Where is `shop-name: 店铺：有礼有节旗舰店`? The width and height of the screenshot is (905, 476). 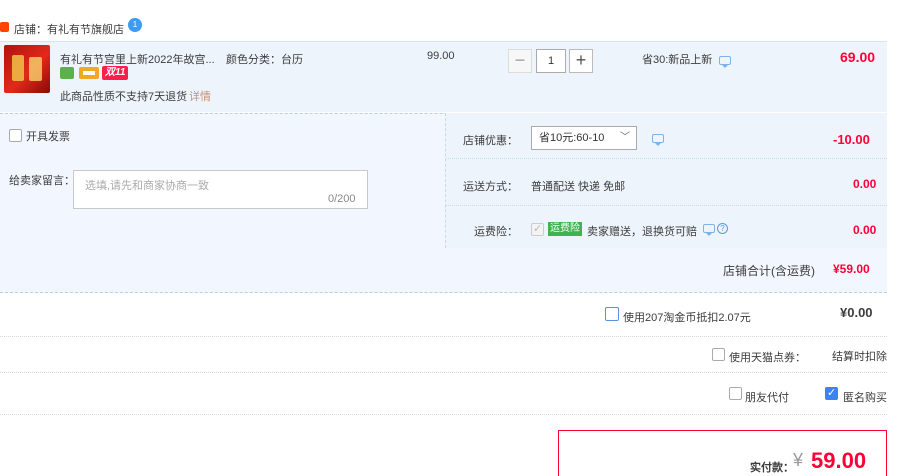 shop-name: 店铺：有礼有节旗舰店 is located at coordinates (69, 29).